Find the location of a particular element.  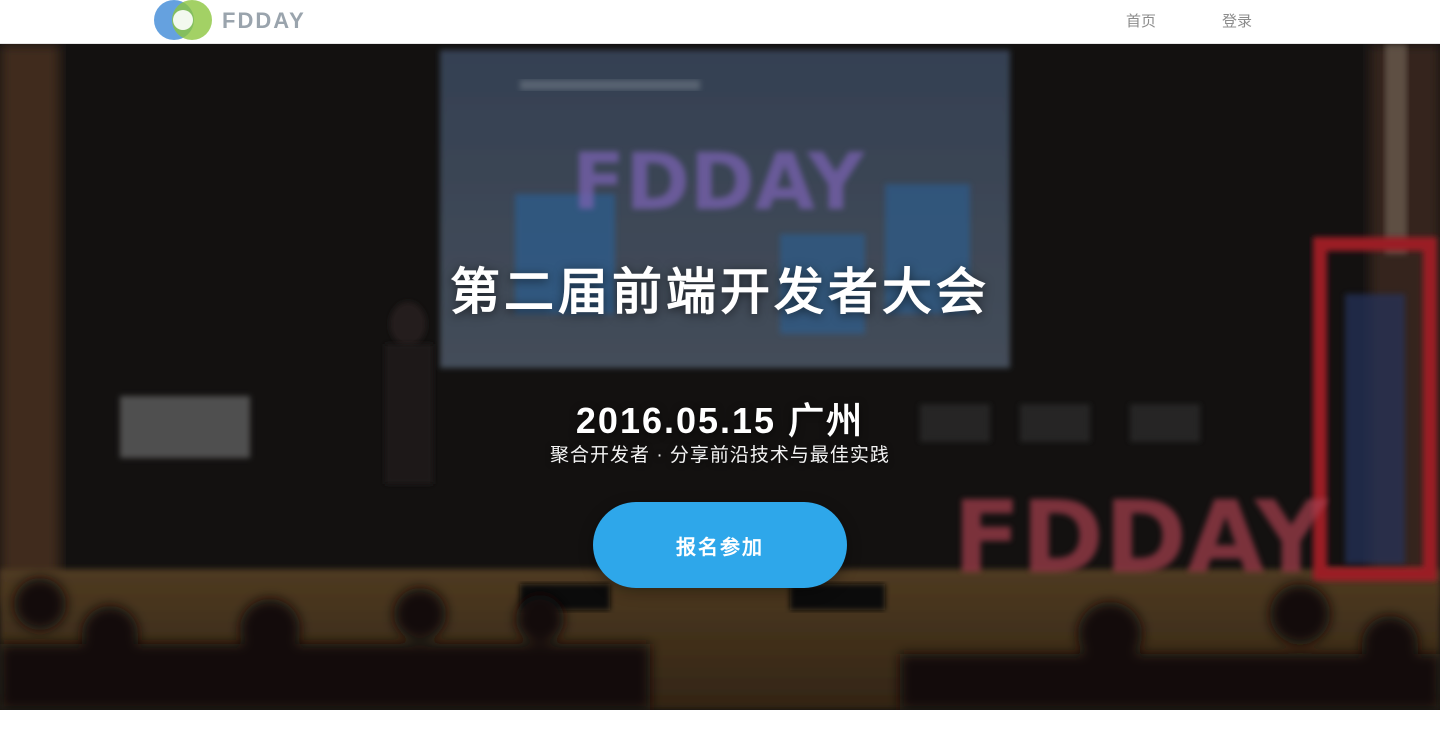

fdday-logo-icon is located at coordinates (183, 20).